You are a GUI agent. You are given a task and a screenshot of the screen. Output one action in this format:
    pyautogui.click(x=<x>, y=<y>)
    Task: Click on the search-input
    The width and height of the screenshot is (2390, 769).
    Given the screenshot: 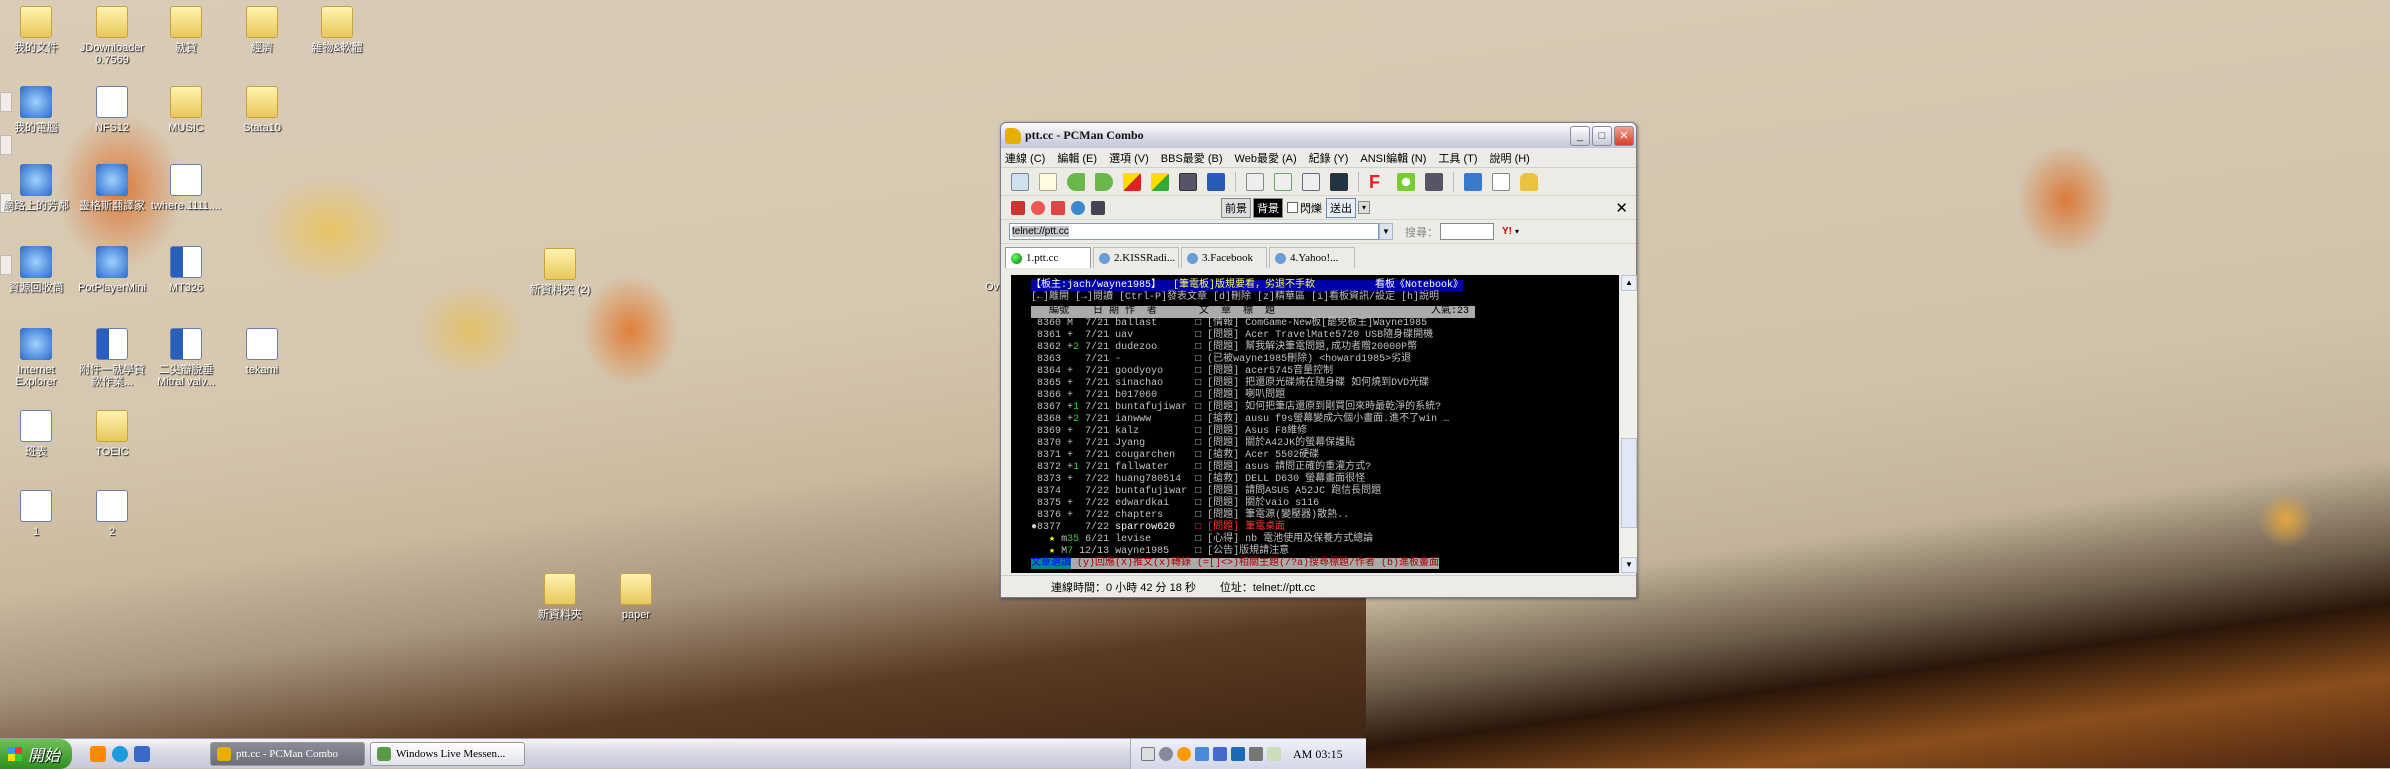 What is the action you would take?
    pyautogui.click(x=1467, y=231)
    